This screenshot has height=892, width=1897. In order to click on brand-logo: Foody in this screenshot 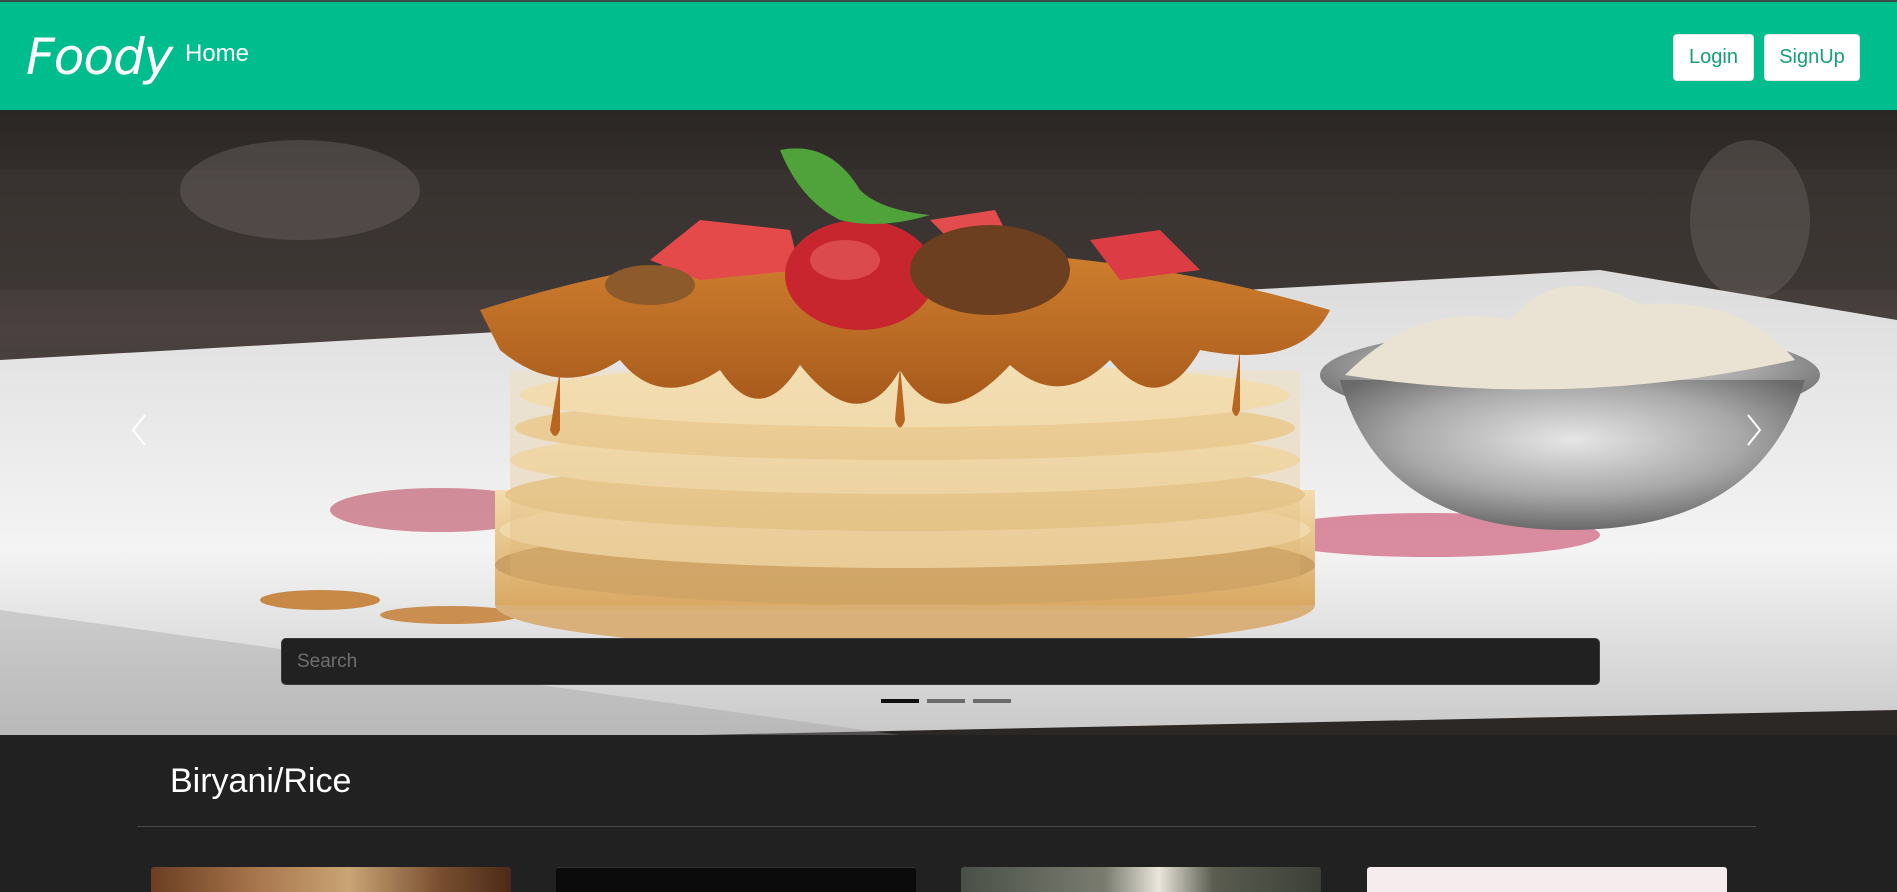, I will do `click(99, 57)`.